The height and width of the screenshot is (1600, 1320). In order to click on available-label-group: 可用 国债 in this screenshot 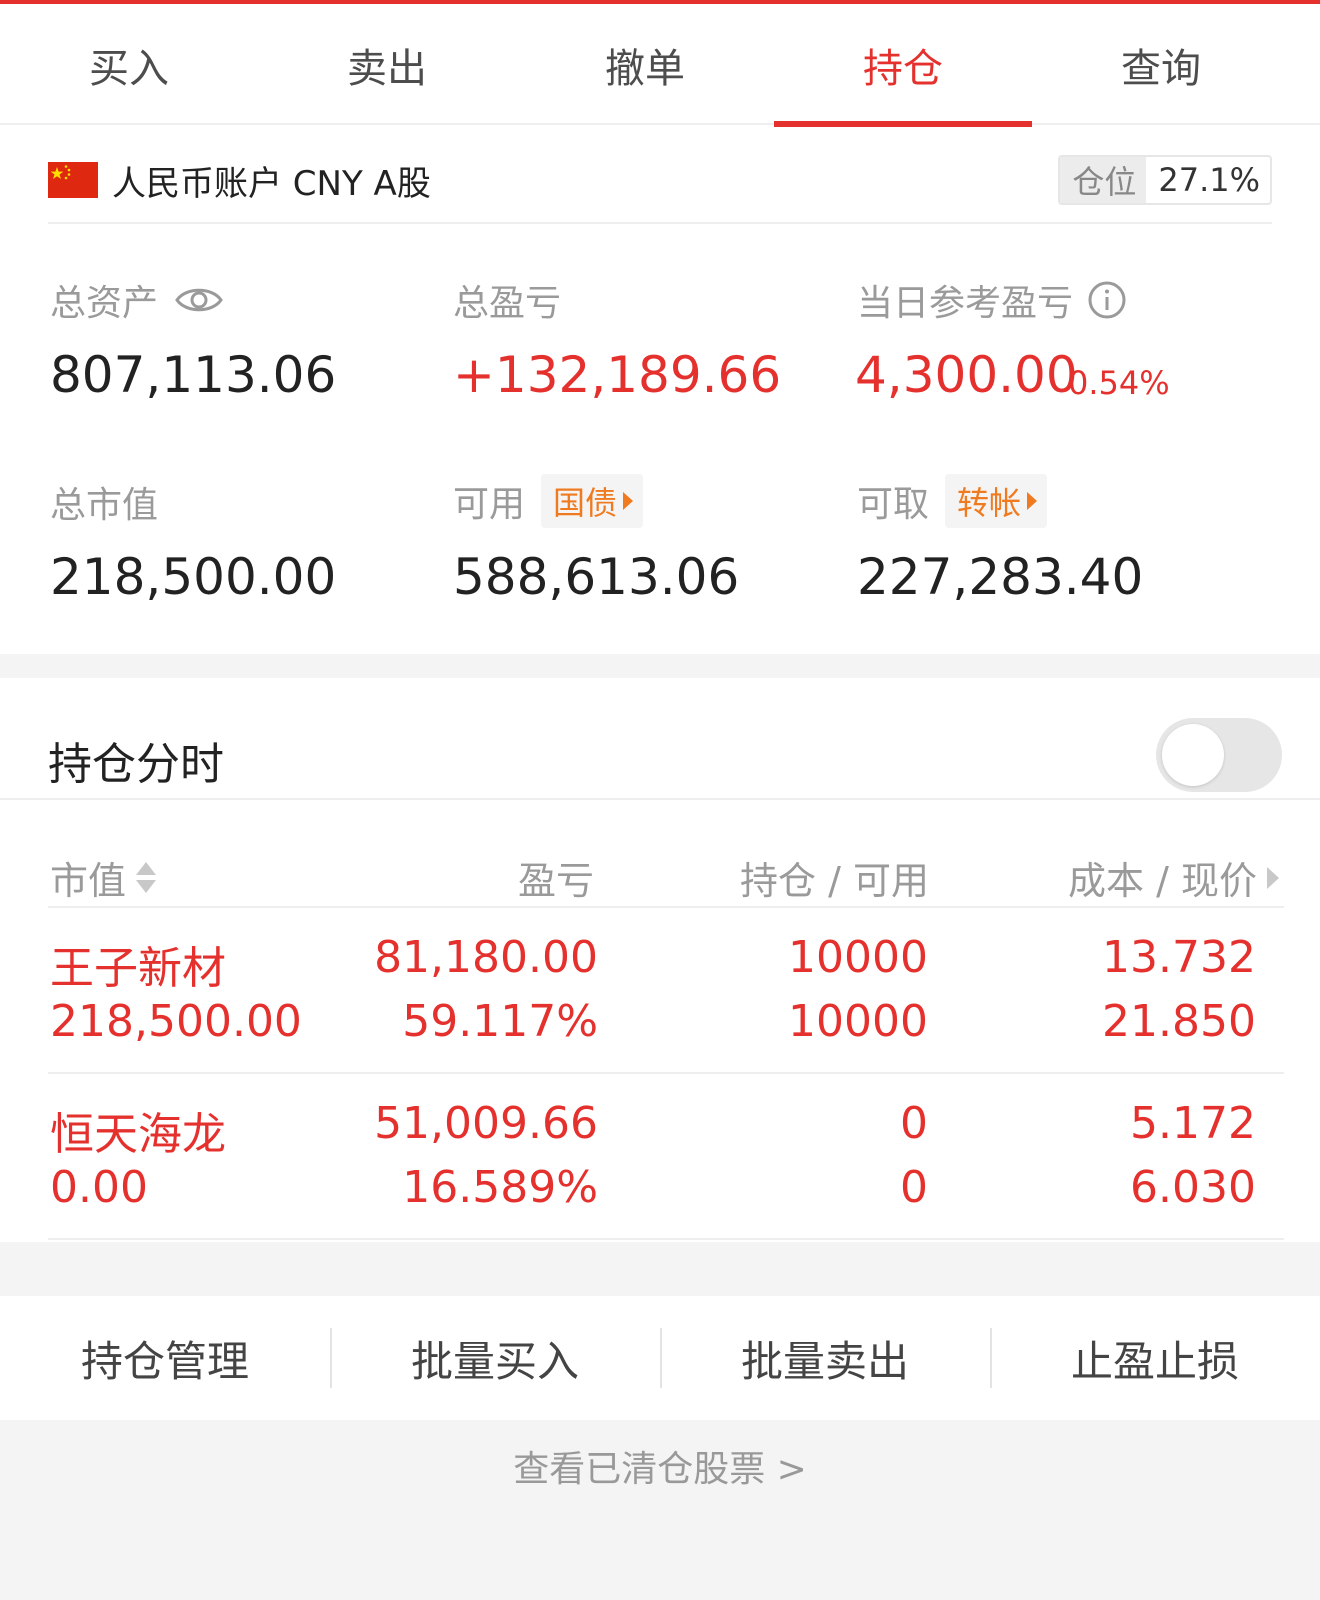, I will do `click(548, 501)`.